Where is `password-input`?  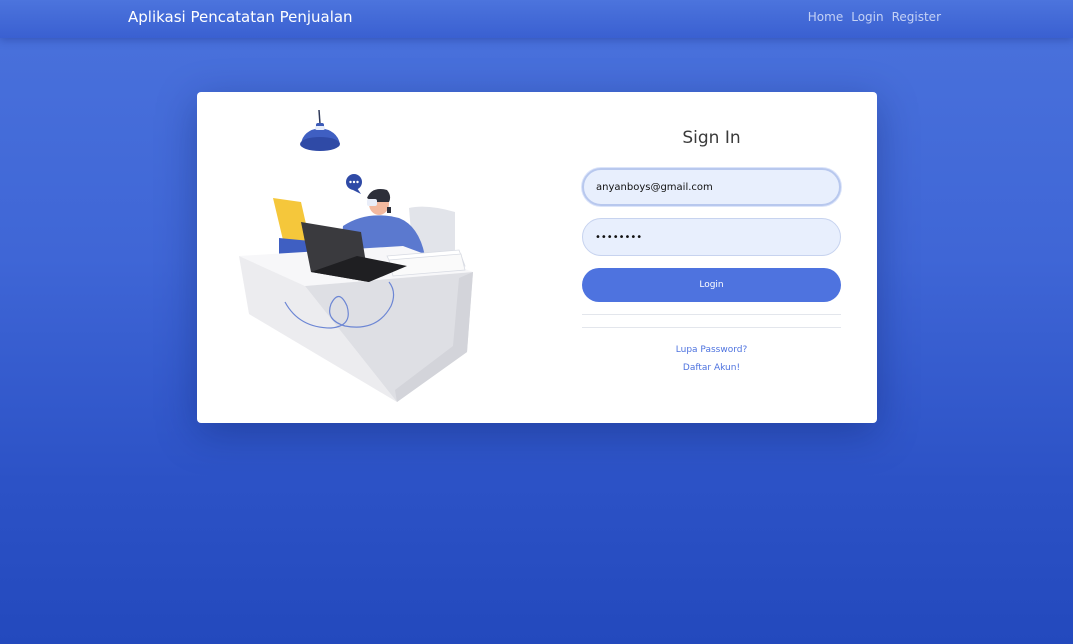 password-input is located at coordinates (711, 237).